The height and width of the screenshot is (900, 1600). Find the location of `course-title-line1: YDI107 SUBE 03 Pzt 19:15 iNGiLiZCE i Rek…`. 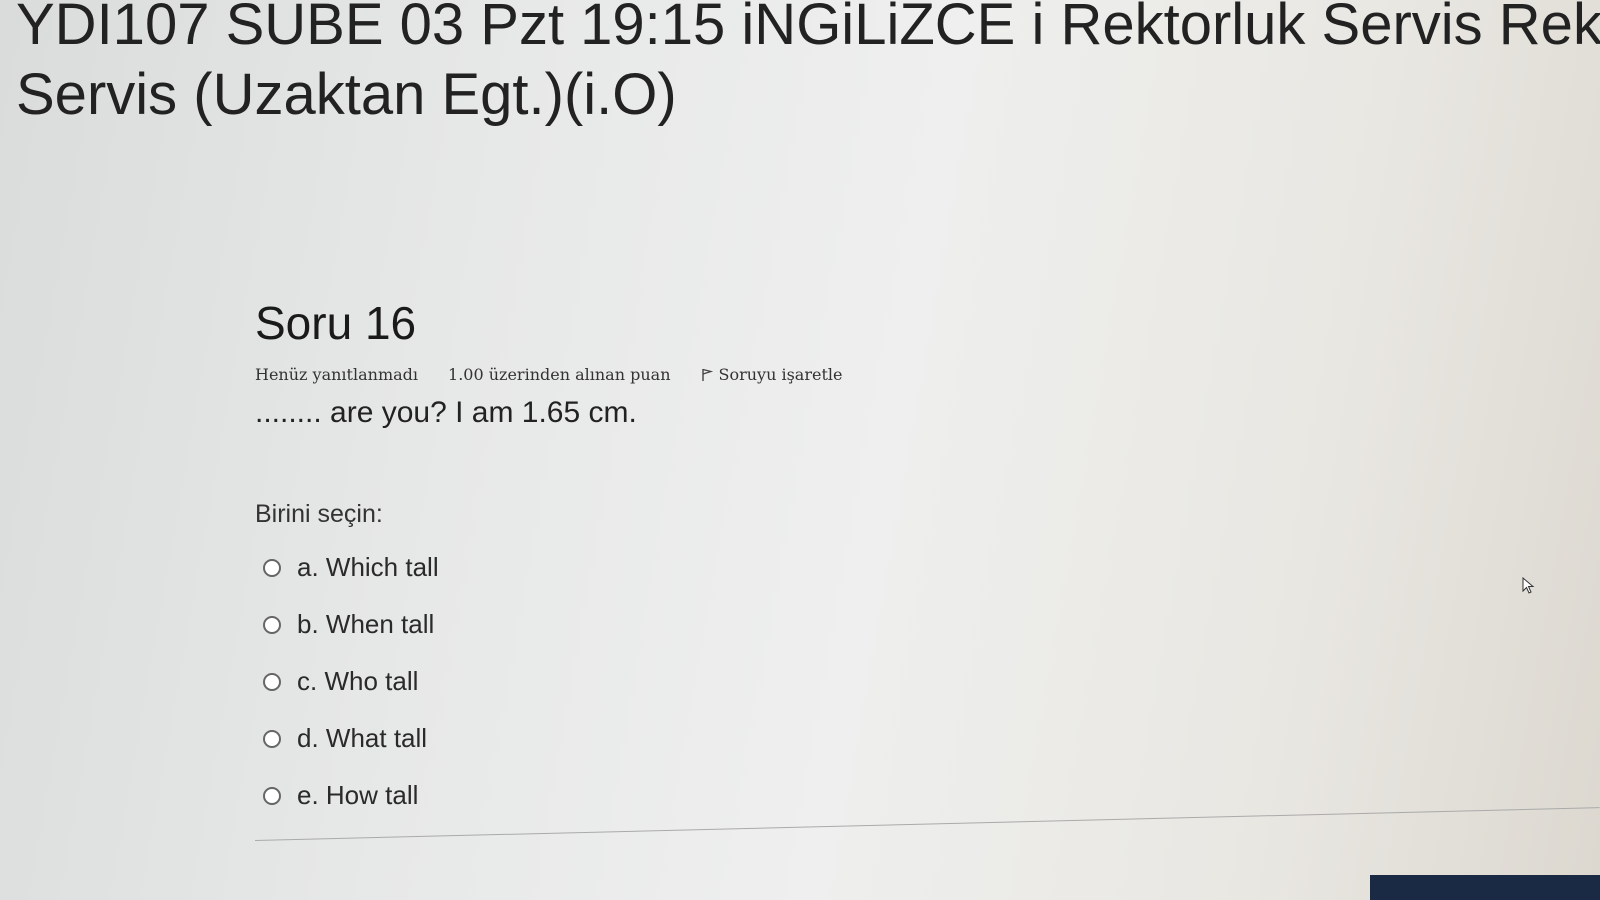

course-title-line1: YDI107 SUBE 03 Pzt 19:15 iNGiLiZCE i Rek… is located at coordinates (808, 28).